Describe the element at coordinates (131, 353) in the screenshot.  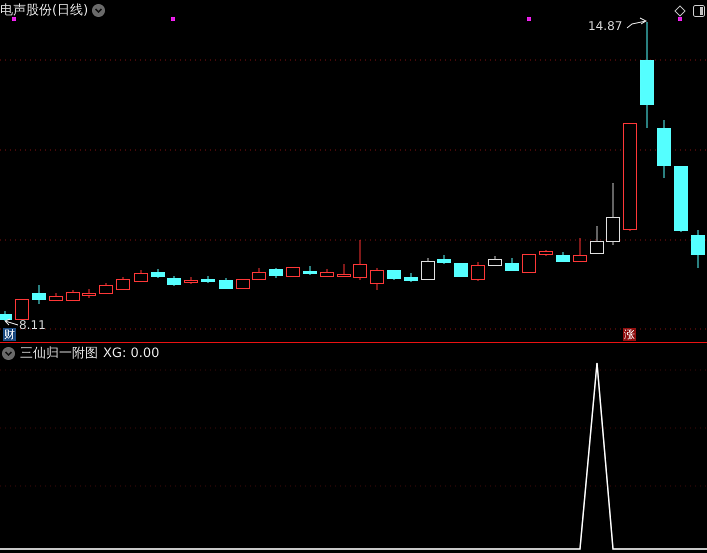
I see `indicator-reading: XG: 0.00` at that location.